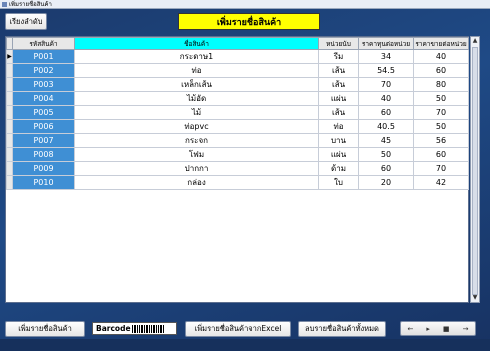  Describe the element at coordinates (43, 43) in the screenshot. I see `column-header: รหัสสินค้า` at that location.